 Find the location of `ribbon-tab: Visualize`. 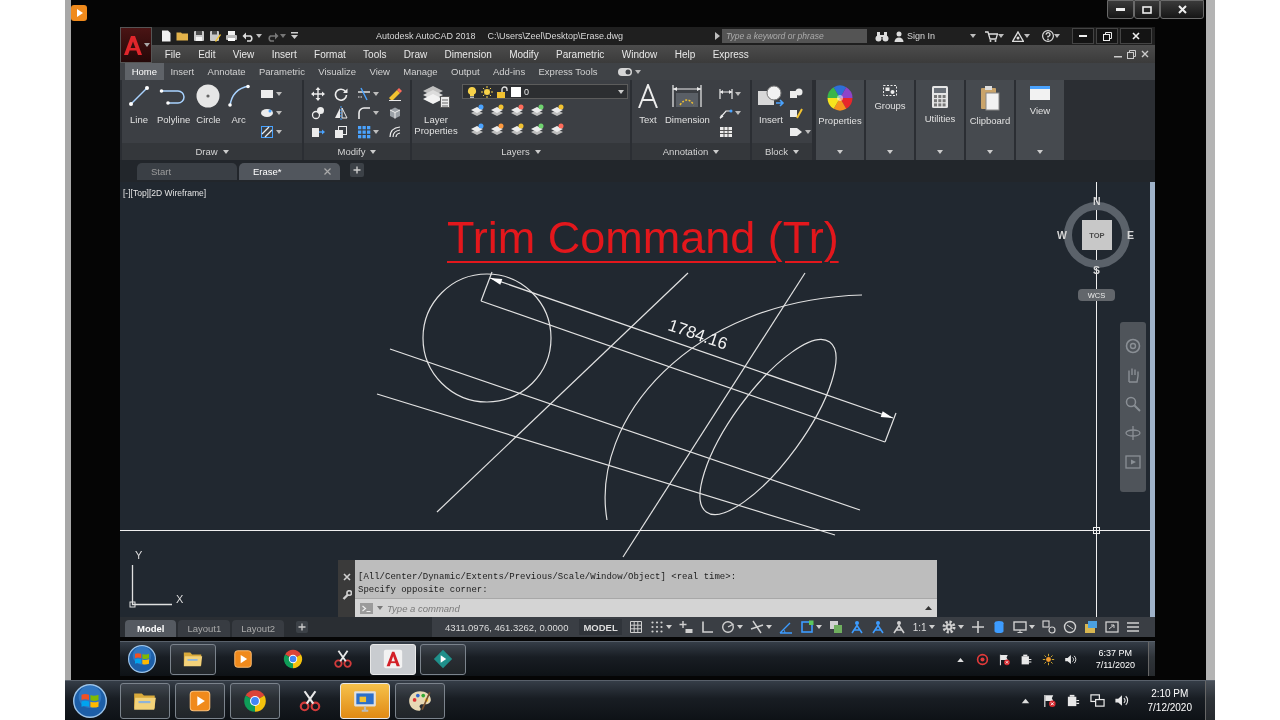

ribbon-tab: Visualize is located at coordinates (337, 71).